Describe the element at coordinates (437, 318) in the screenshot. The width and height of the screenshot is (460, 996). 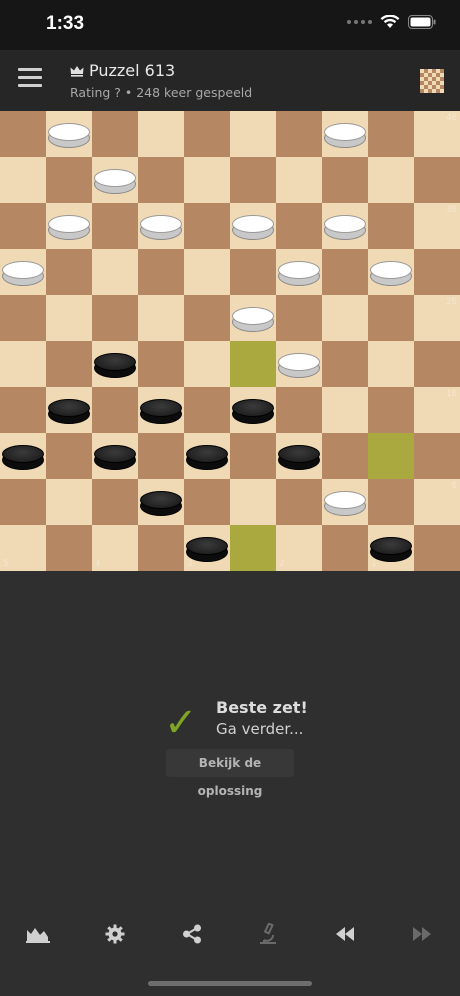
I see `board-square: 26` at that location.